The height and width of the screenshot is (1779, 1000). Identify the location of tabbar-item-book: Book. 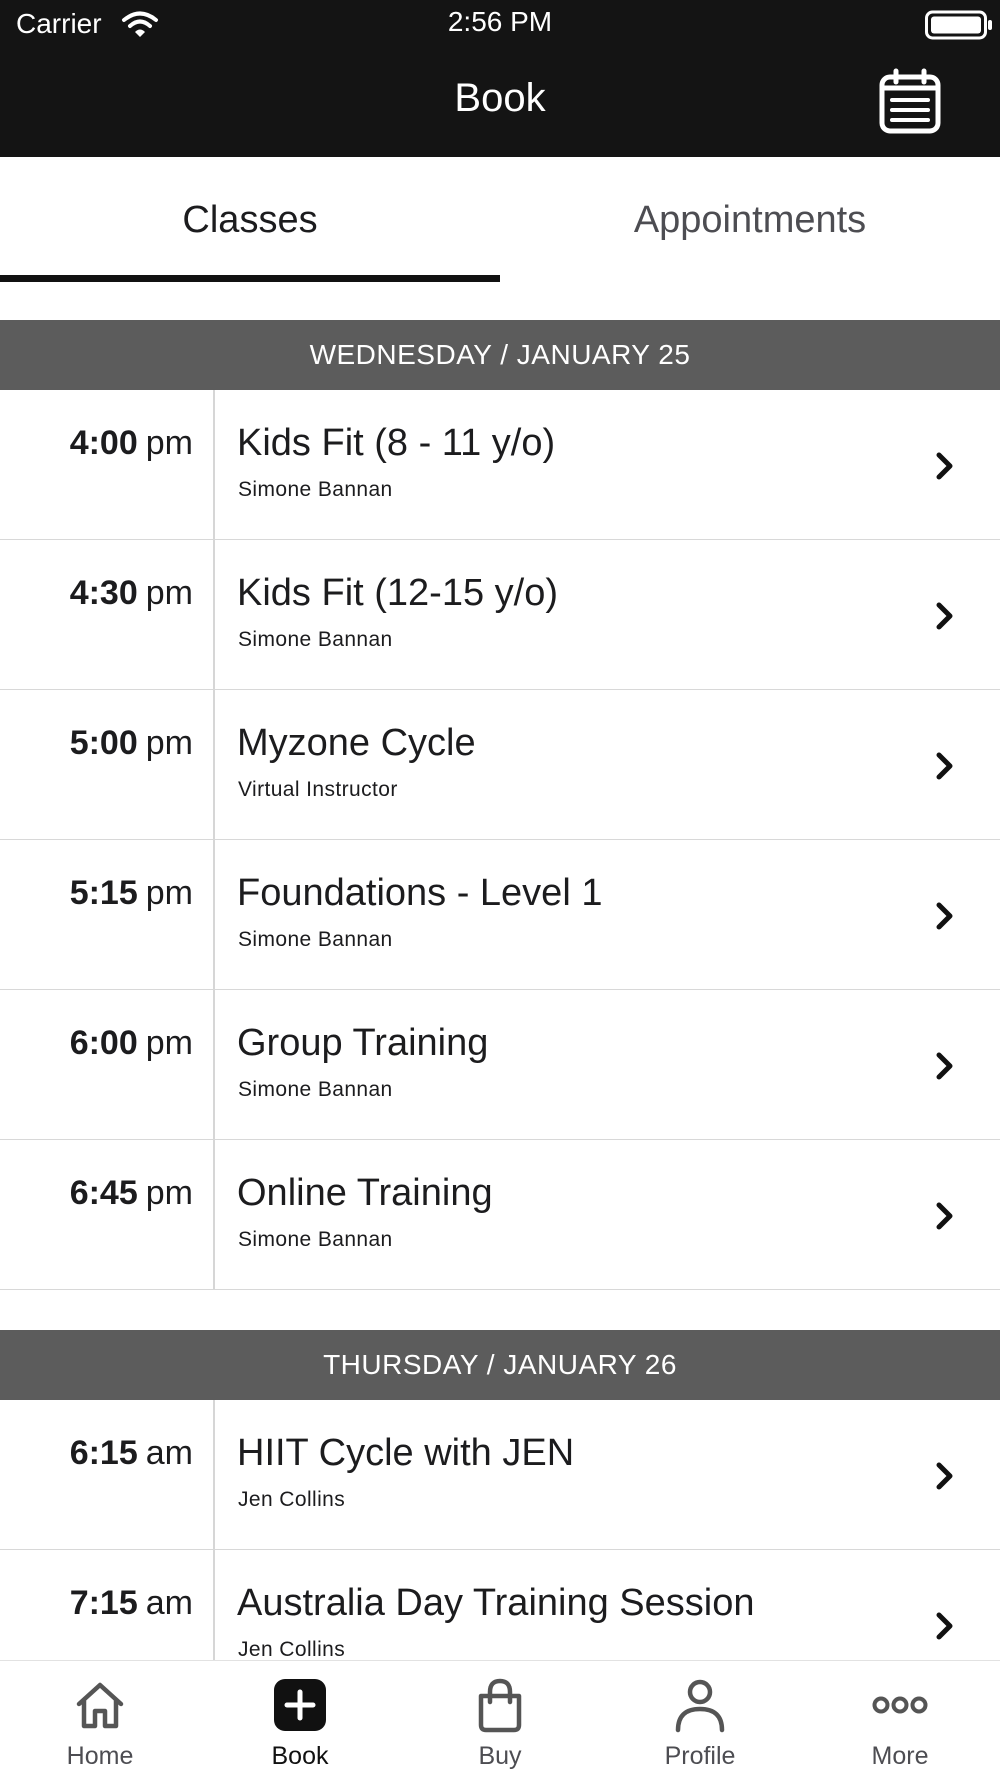
(300, 1720).